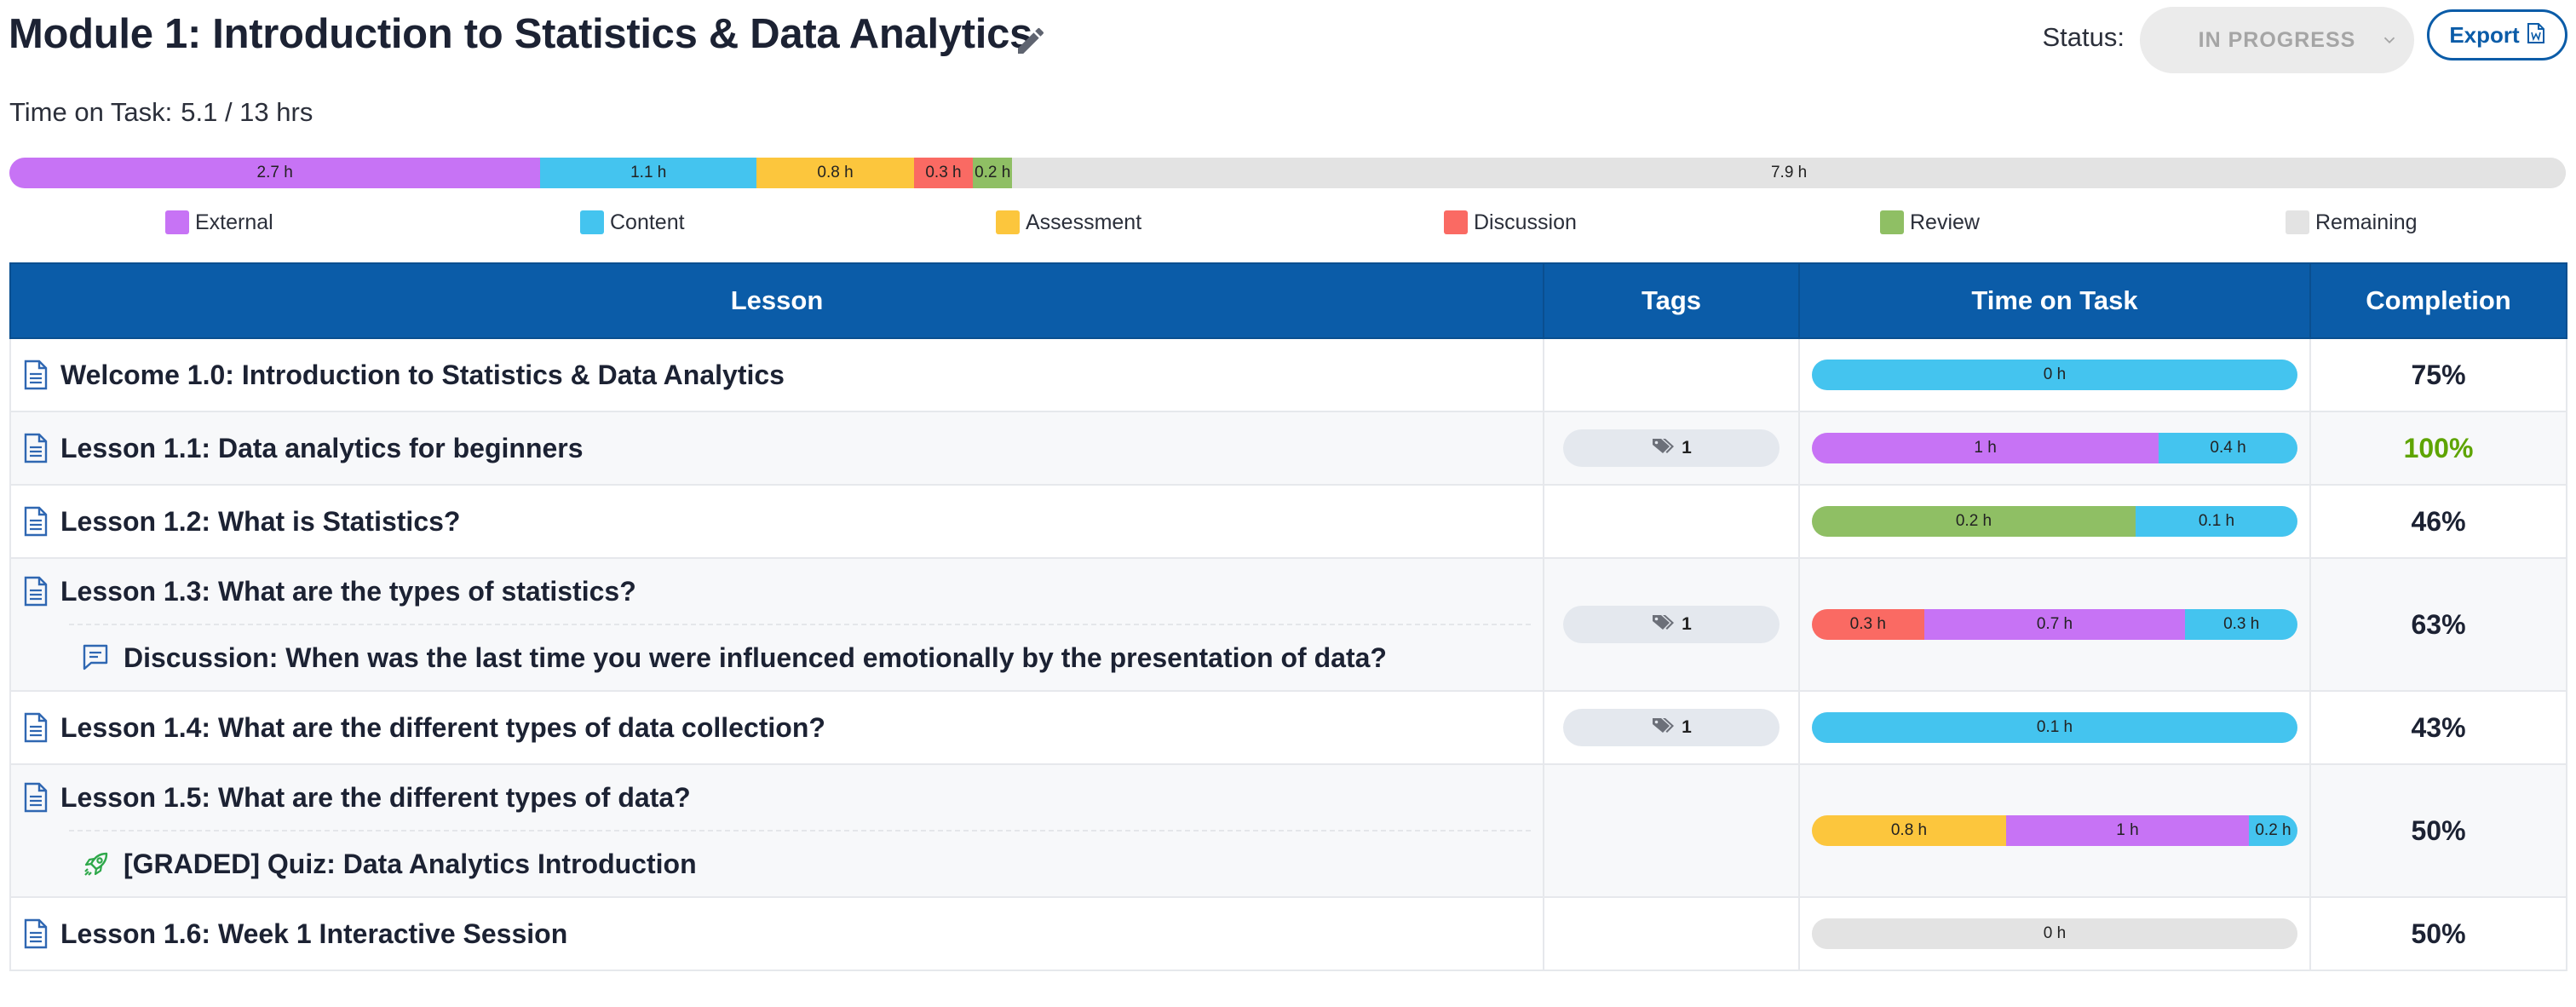  I want to click on table-header-row: Lesson Tags Time on Task Completion, so click(1288, 300).